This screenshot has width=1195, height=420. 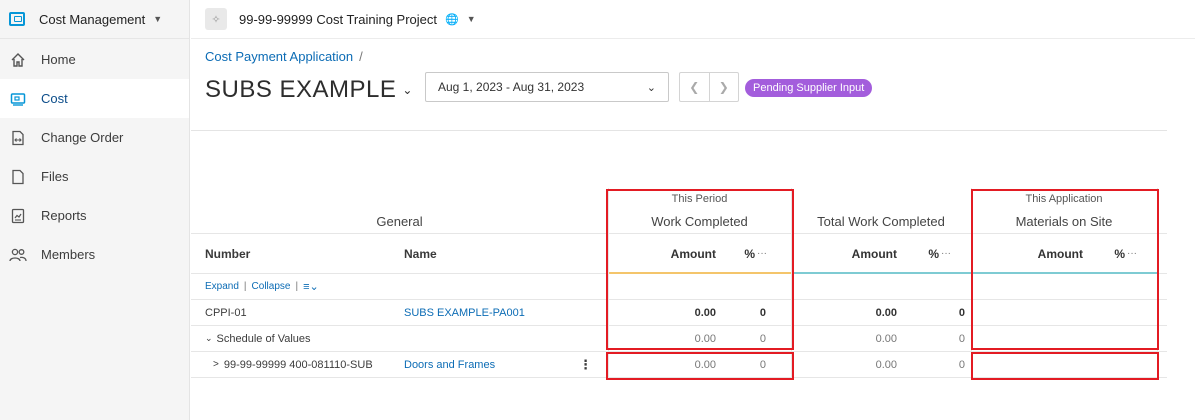 I want to click on breadcrumb: Cost Payment Application /, so click(x=284, y=56).